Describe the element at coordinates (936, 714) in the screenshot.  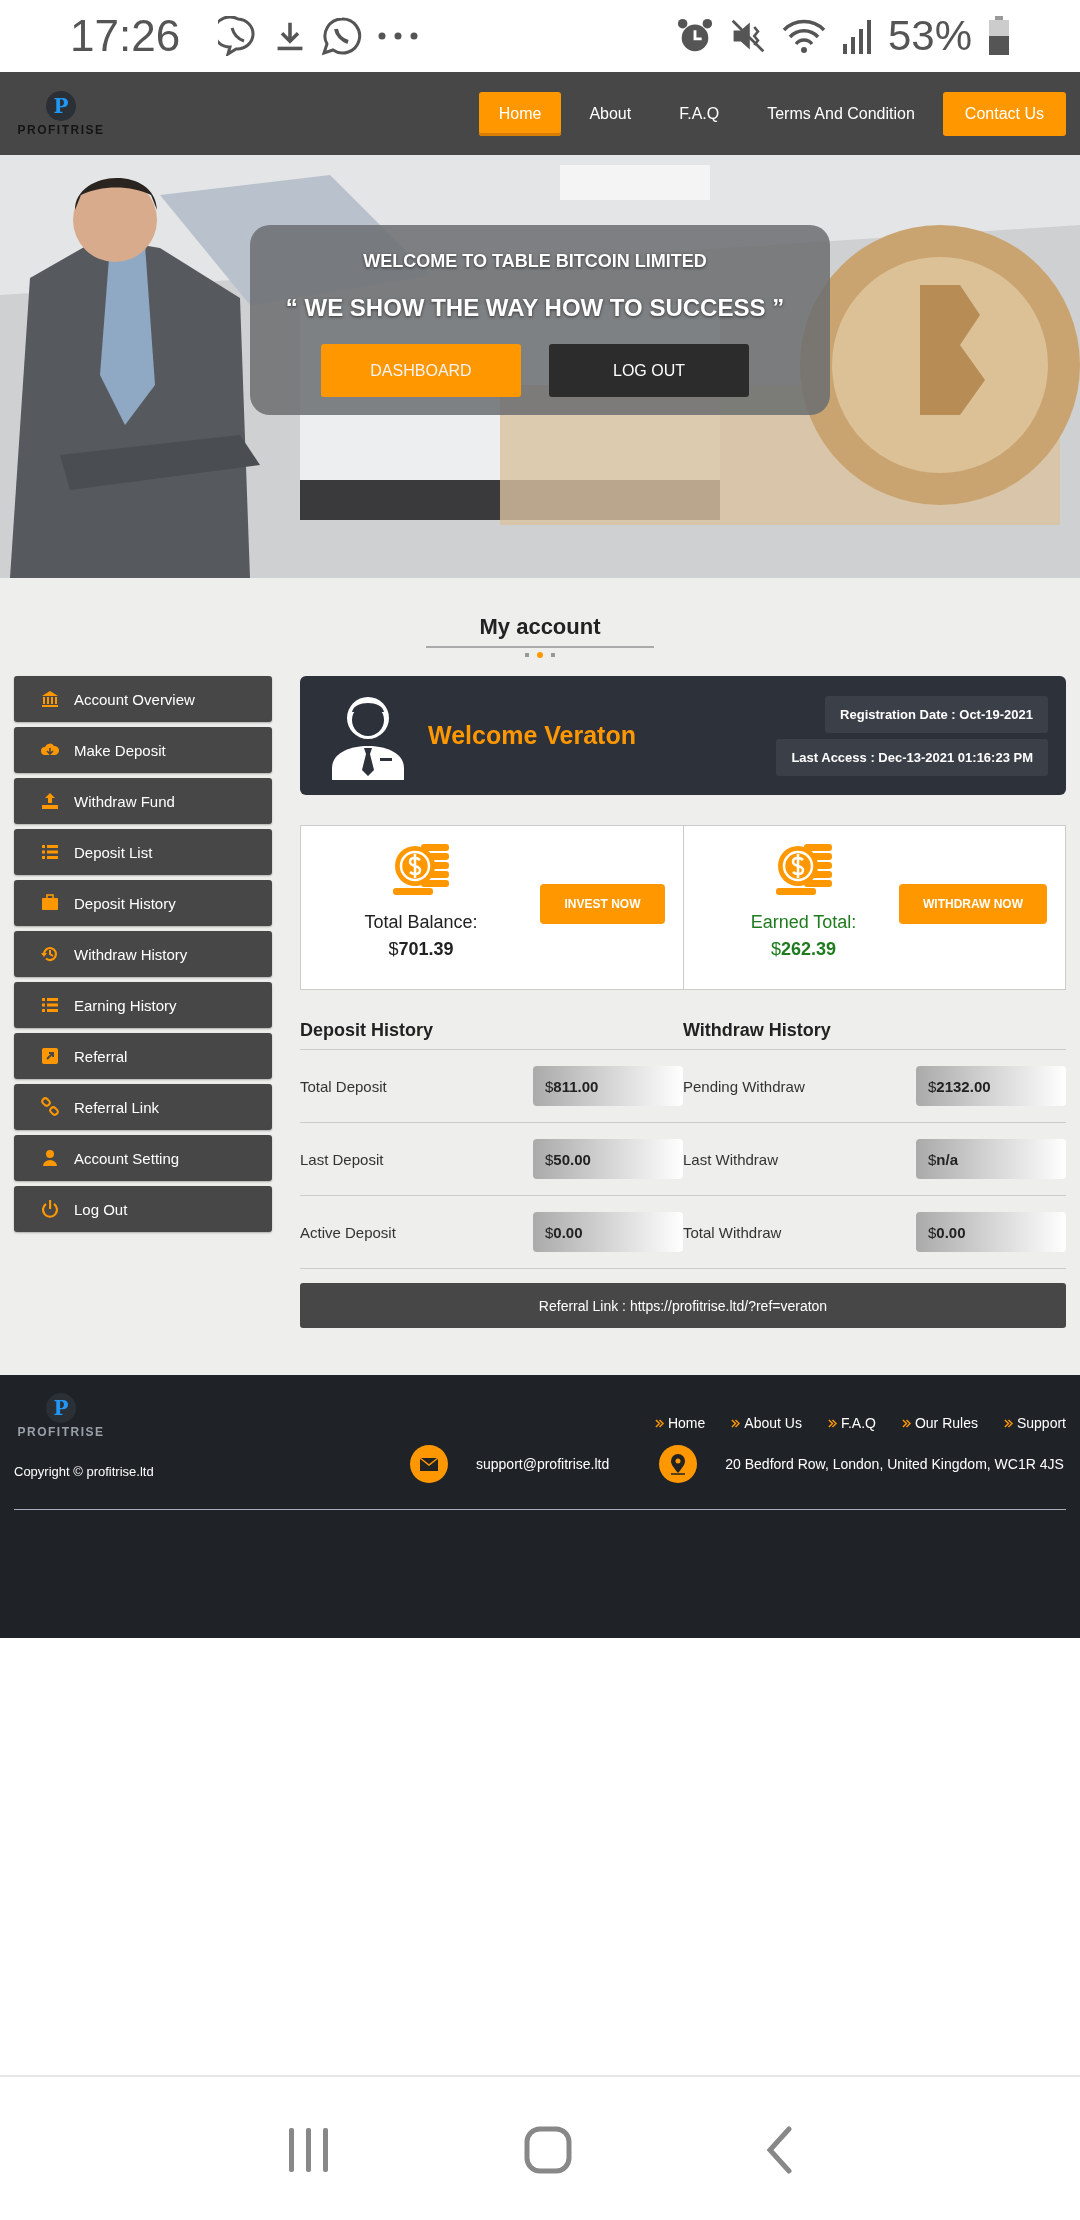
I see `registration-date: Registration Date : Oct-19-2021` at that location.